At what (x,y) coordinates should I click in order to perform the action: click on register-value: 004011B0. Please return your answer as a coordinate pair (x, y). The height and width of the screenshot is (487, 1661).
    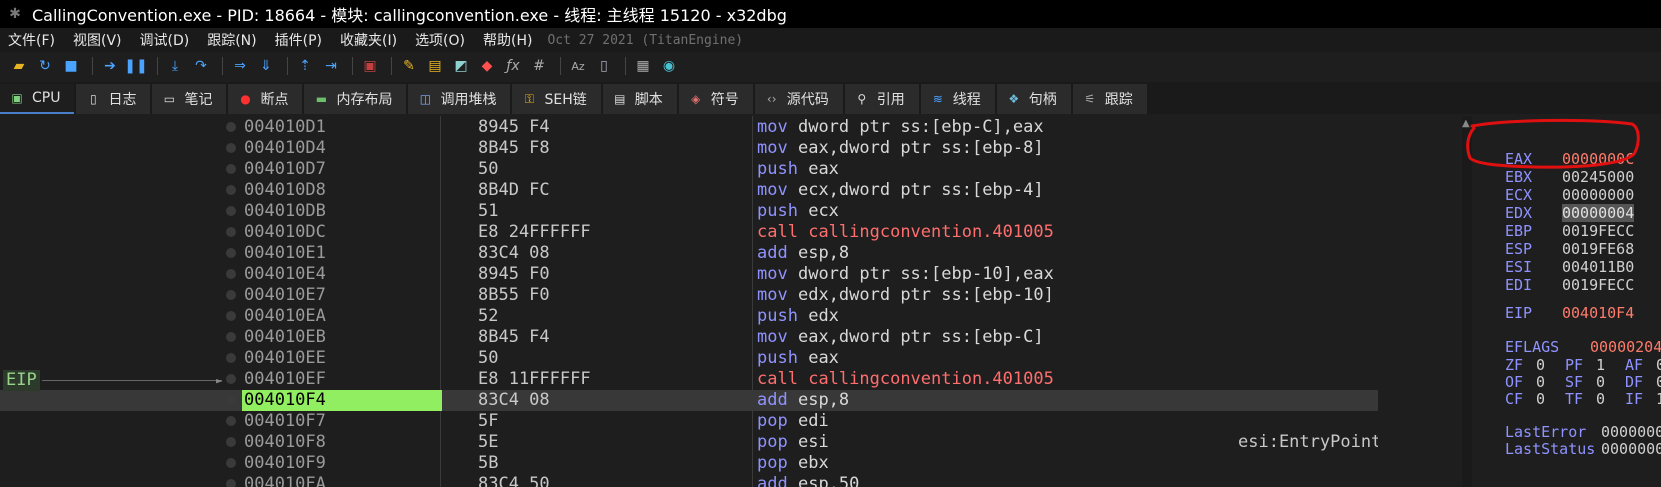
    Looking at the image, I should click on (1598, 267).